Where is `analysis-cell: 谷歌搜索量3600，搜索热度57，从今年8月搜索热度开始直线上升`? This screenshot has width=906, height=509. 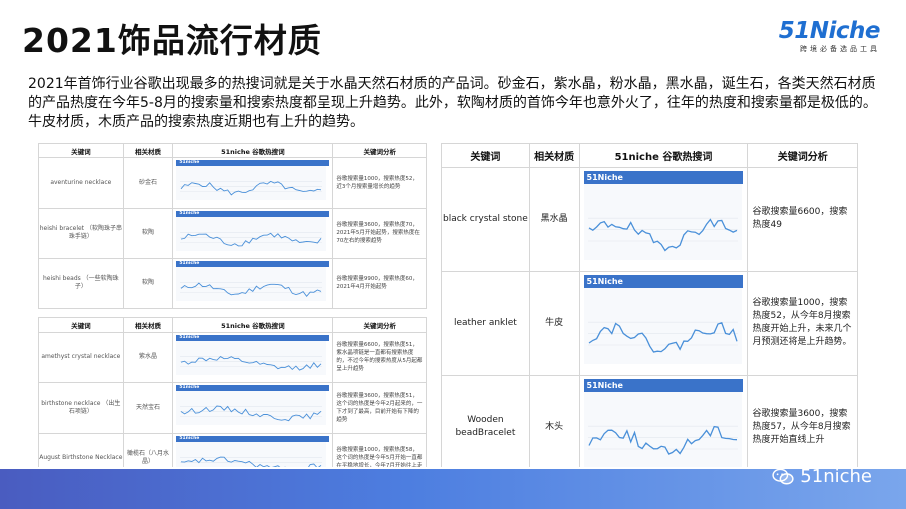 analysis-cell: 谷歌搜索量3600，搜索热度57，从今年8月搜索热度开始直线上升 is located at coordinates (802, 427).